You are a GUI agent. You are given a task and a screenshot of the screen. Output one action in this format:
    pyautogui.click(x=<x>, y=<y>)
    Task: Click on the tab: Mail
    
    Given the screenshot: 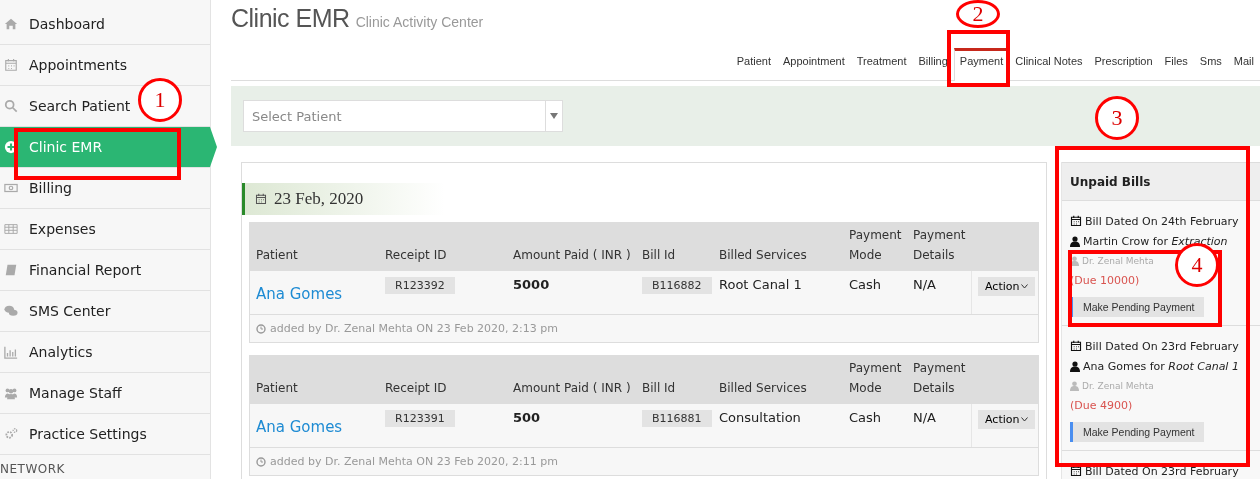 What is the action you would take?
    pyautogui.click(x=1243, y=64)
    